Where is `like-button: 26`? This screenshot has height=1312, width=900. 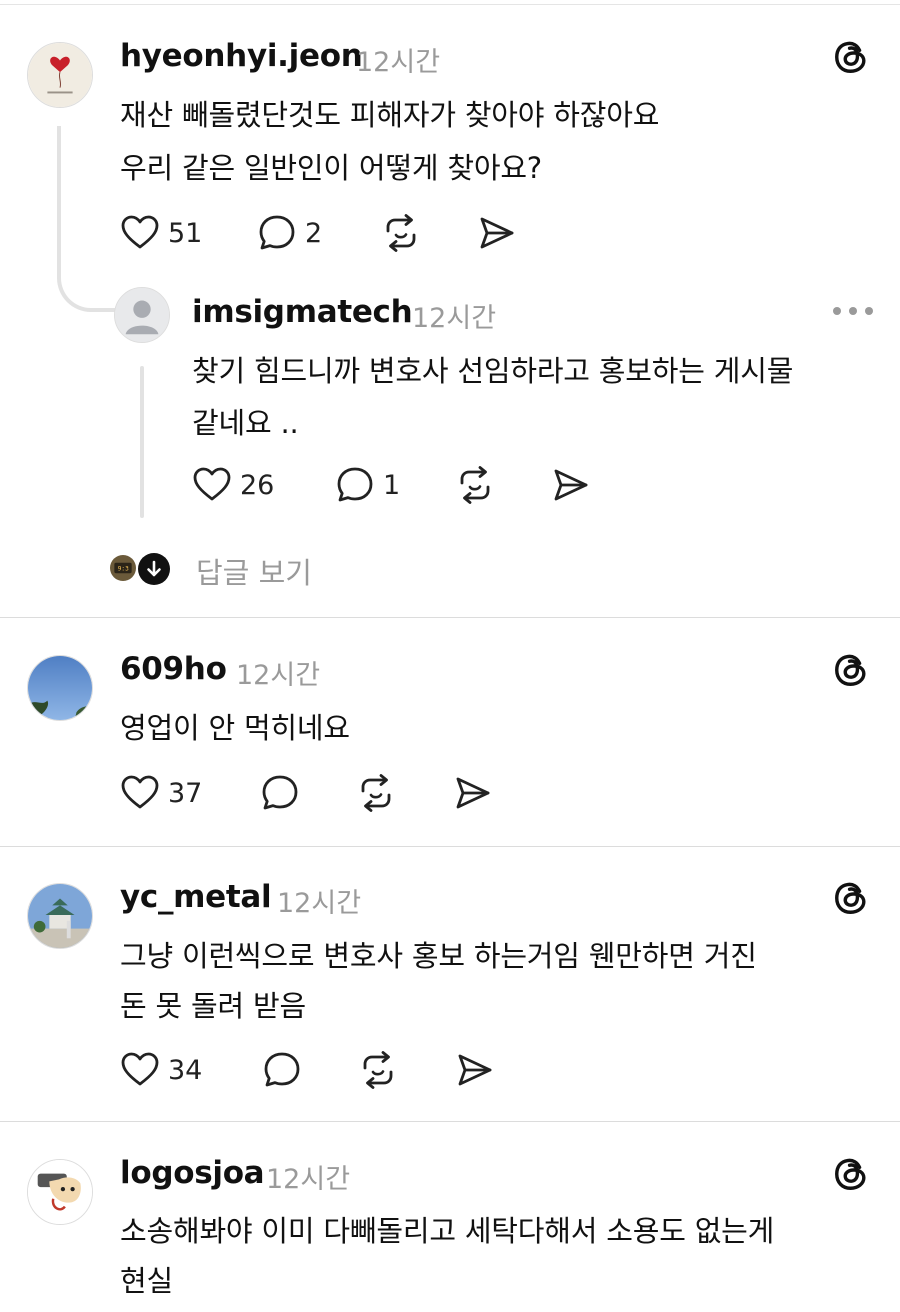 like-button: 26 is located at coordinates (233, 485).